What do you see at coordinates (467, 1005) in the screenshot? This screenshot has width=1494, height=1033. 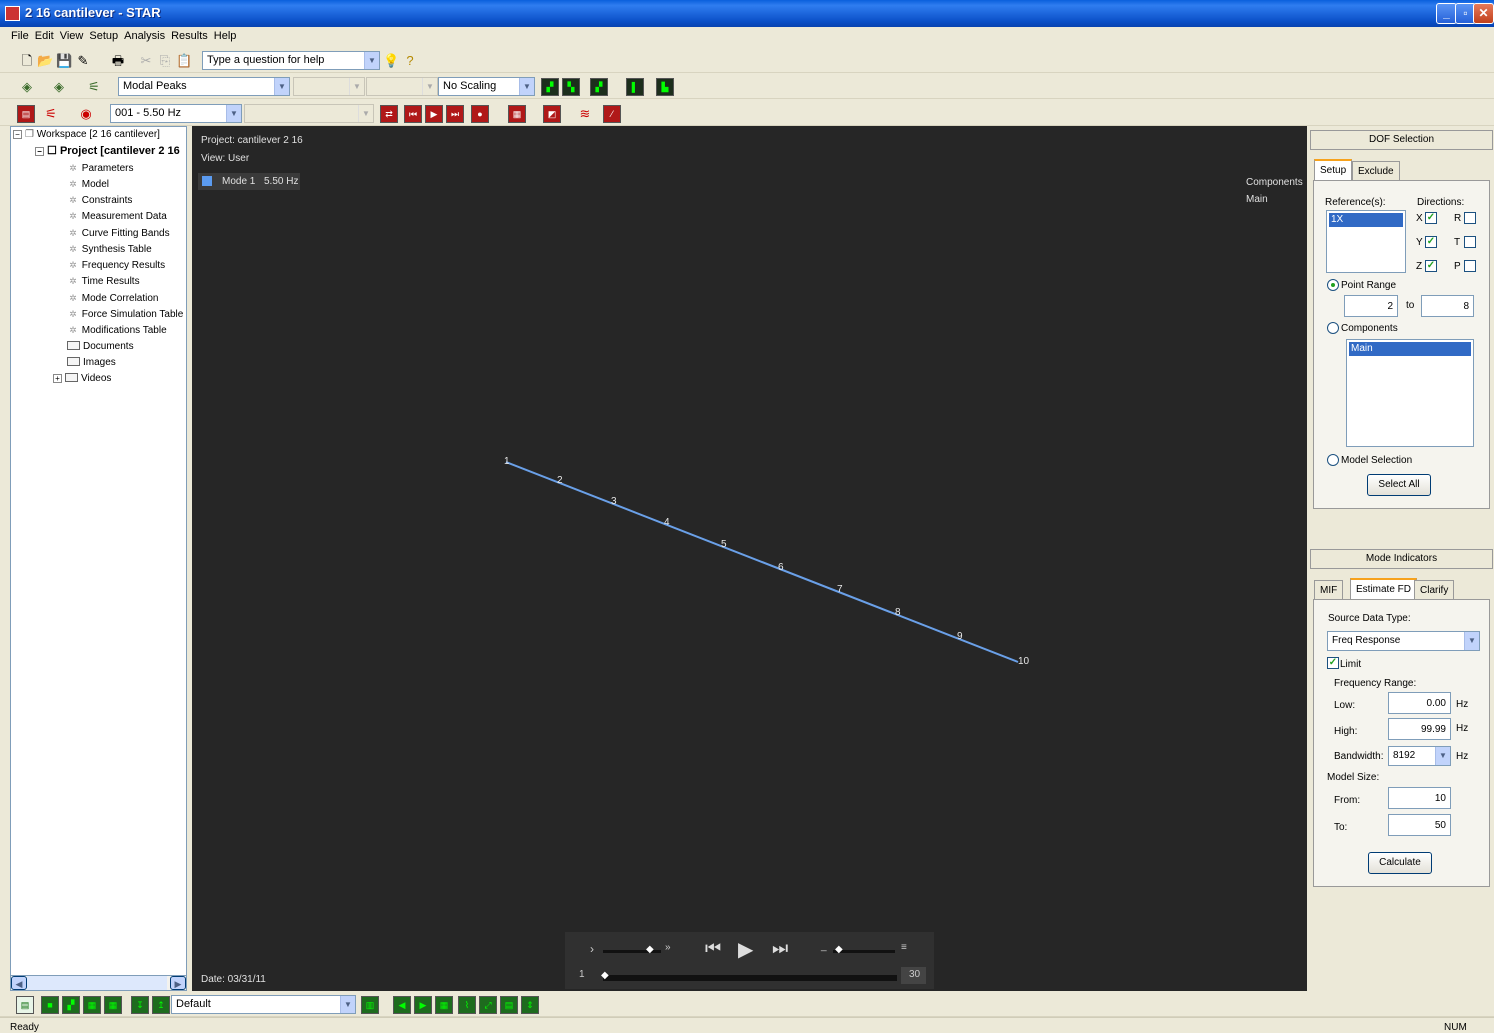 I see `cursor-icon: ⌇` at bounding box center [467, 1005].